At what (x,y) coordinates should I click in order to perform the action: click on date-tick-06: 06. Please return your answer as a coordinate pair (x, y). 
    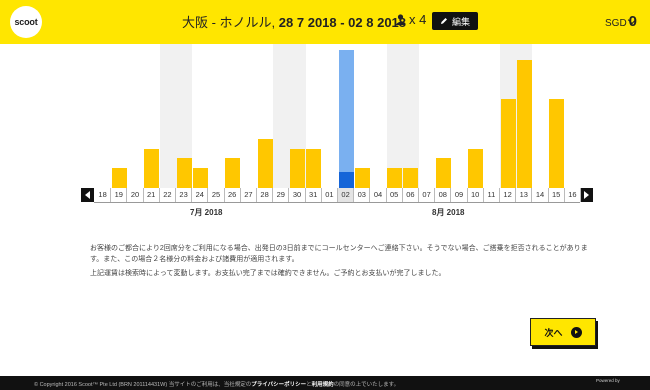
    Looking at the image, I should click on (411, 195).